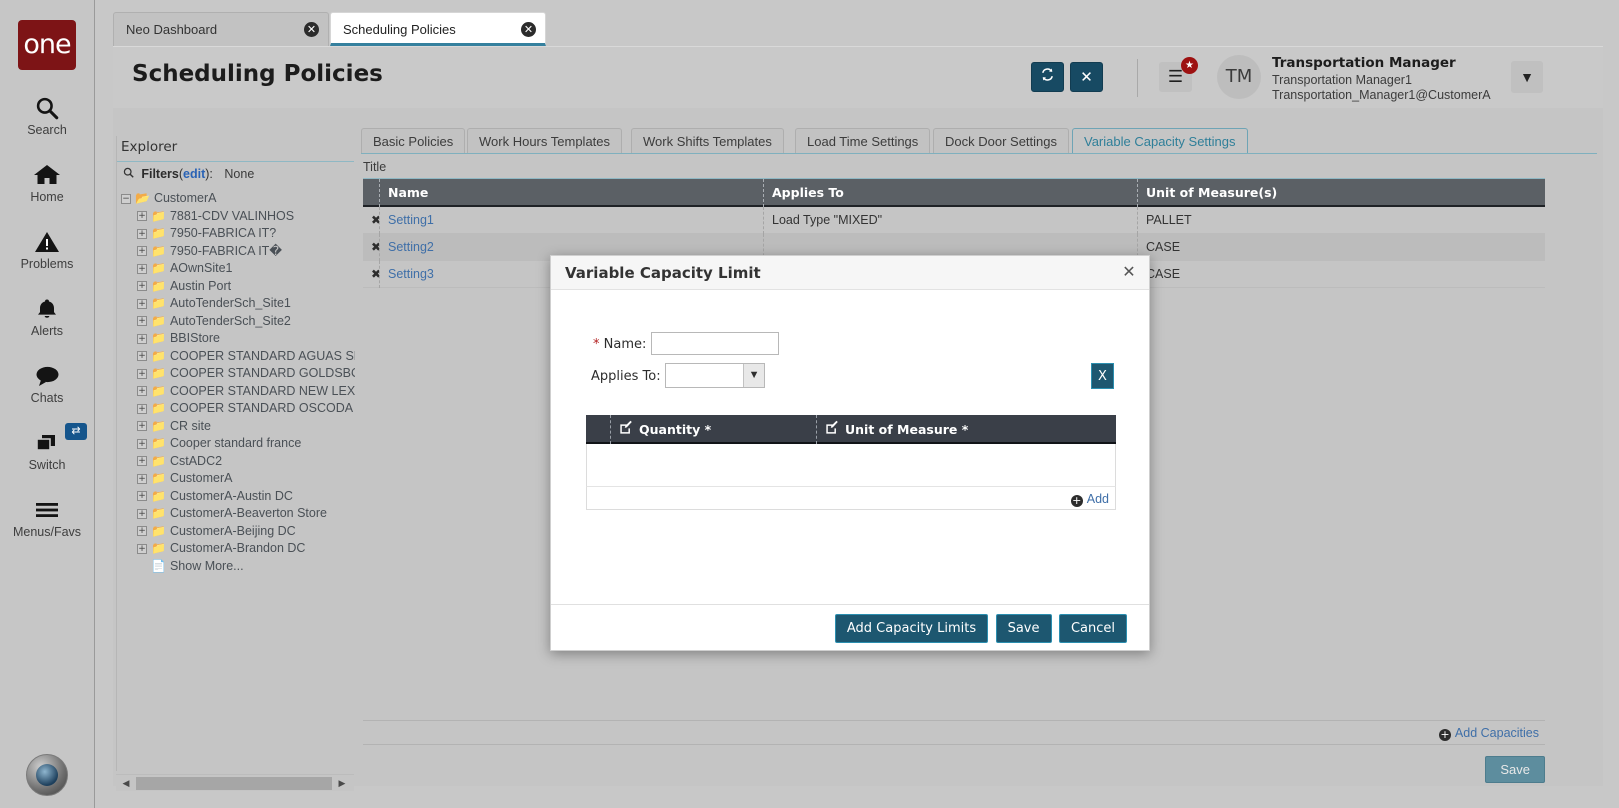 The image size is (1619, 808). What do you see at coordinates (194, 174) in the screenshot?
I see `filters-edit-link: edit` at bounding box center [194, 174].